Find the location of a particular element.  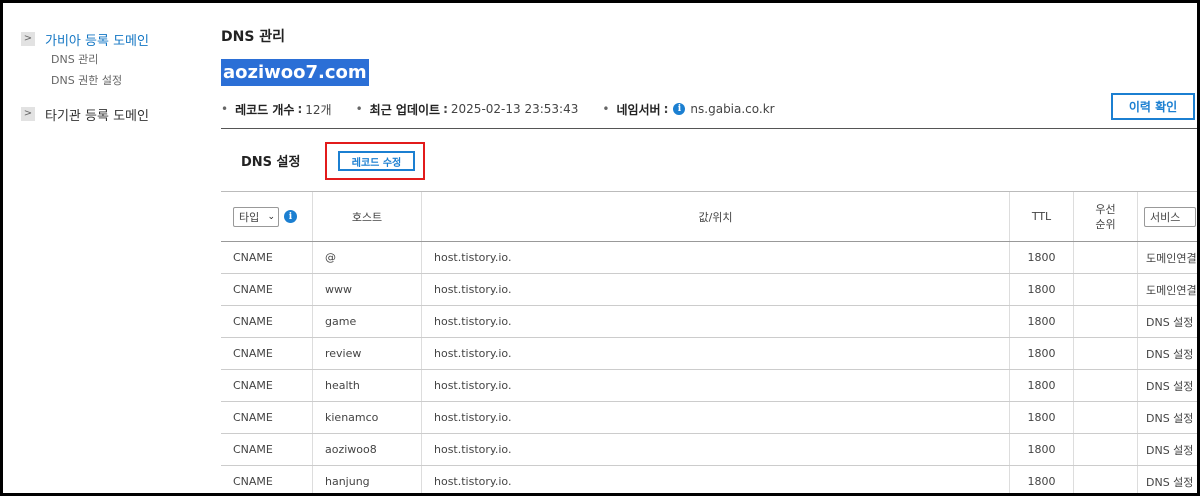

table-row: CNAME www host.tistory.io. 1800 도메인연결 is located at coordinates (710, 290).